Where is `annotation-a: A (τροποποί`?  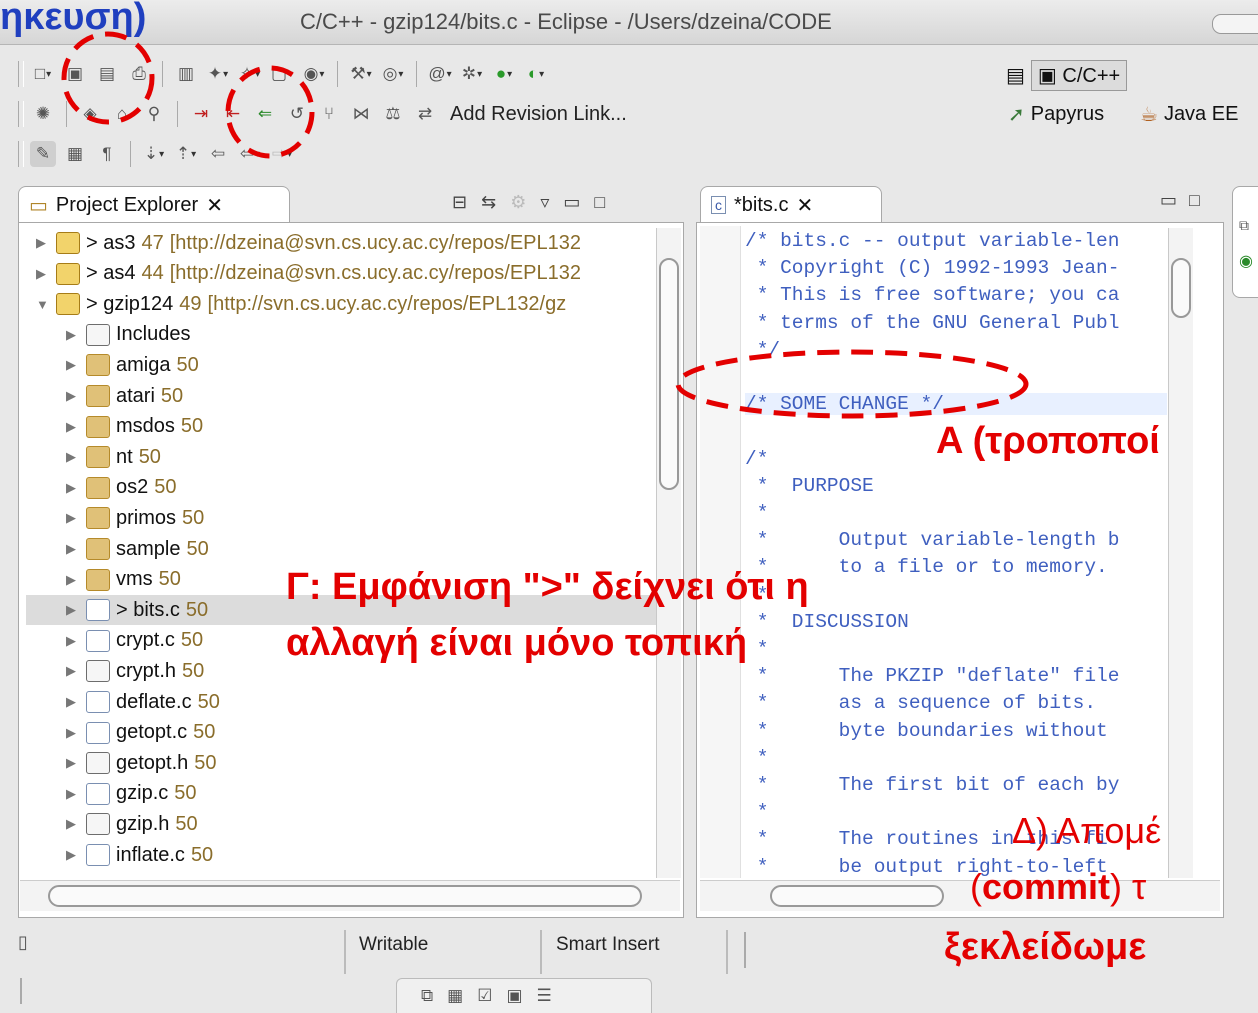
annotation-a: A (τροποποί is located at coordinates (1048, 441).